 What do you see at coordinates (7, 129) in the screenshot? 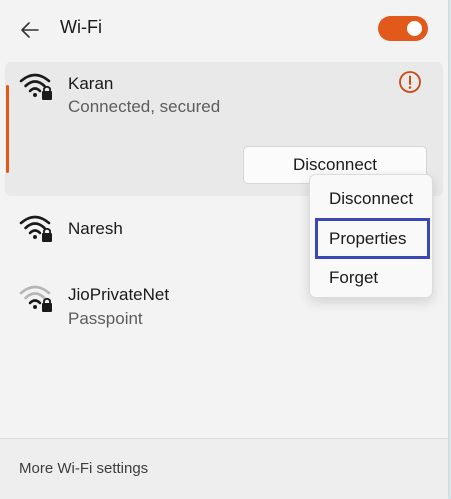
I see `selection-accent-bar` at bounding box center [7, 129].